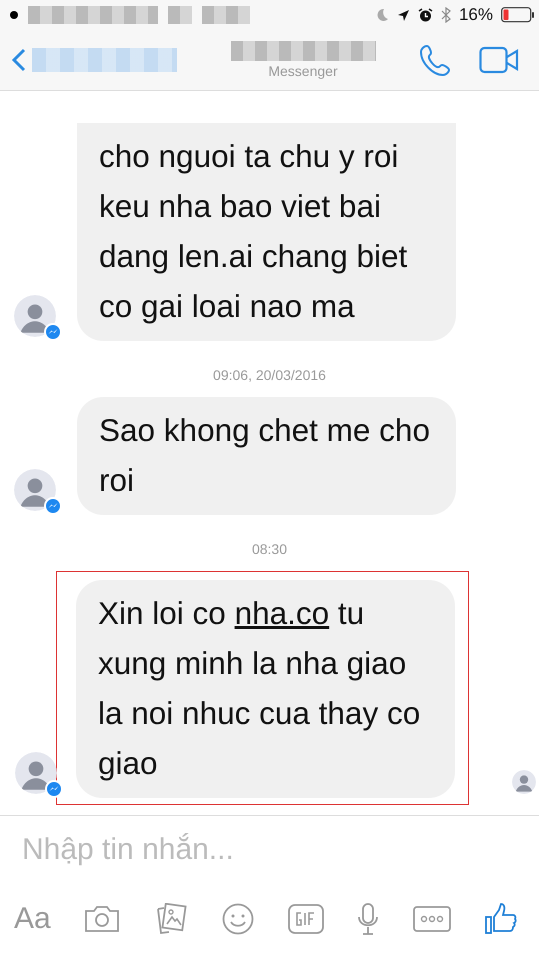  What do you see at coordinates (282, 613) in the screenshot?
I see `message-link: nha.co` at bounding box center [282, 613].